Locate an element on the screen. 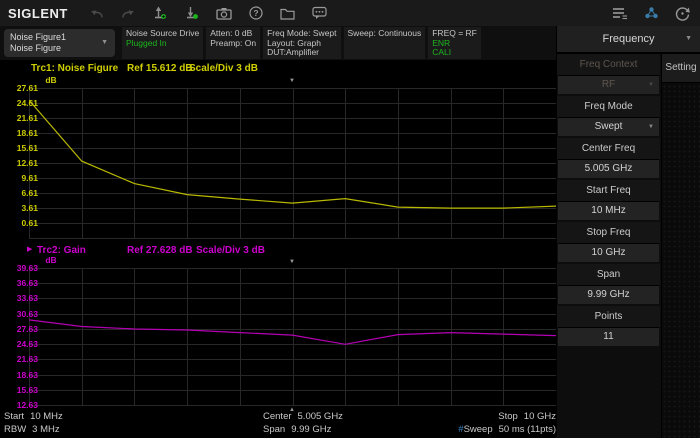 The image size is (700, 438). freq-cal-cell: FREQ = RF ENR CALI is located at coordinates (454, 43).